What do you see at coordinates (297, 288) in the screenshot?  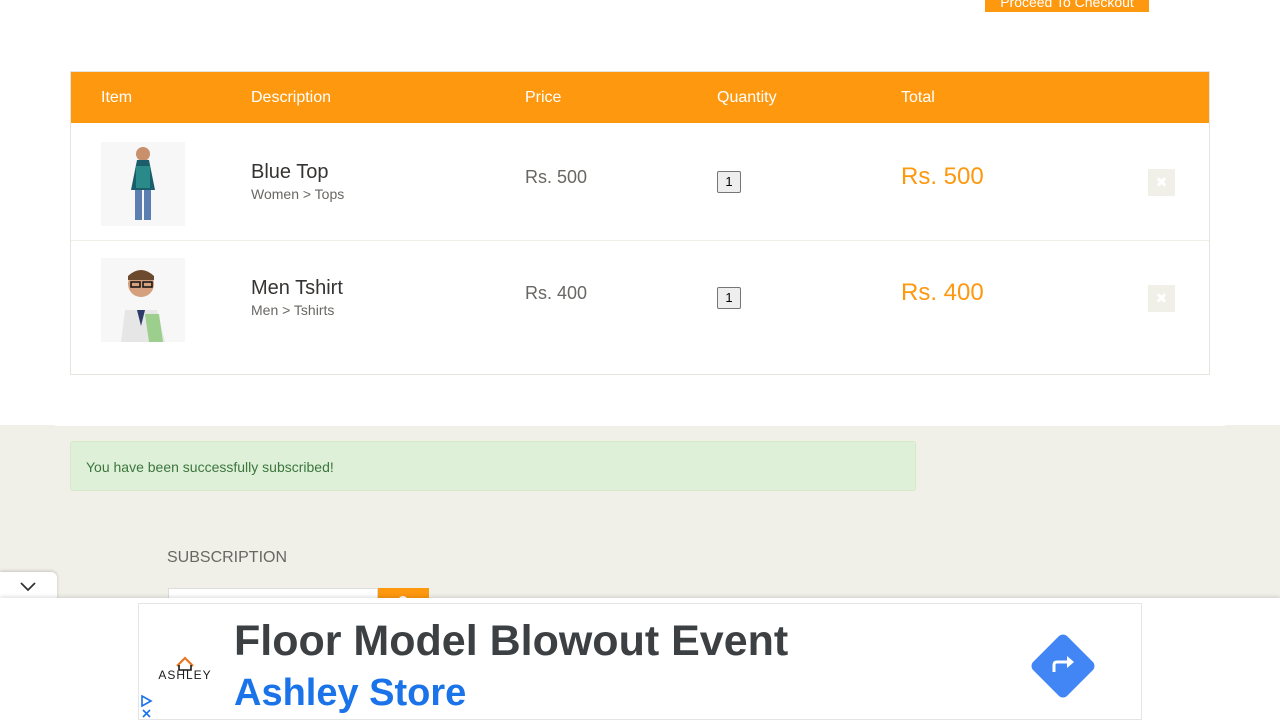 I see `product-name-link: Men Tshirt` at bounding box center [297, 288].